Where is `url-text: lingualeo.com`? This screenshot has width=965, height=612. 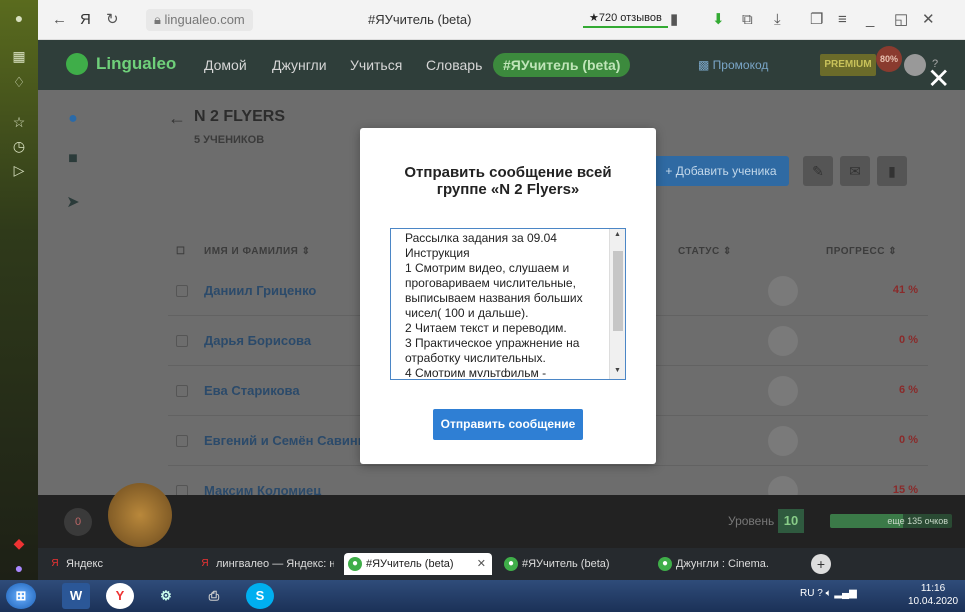 url-text: lingualeo.com is located at coordinates (204, 19).